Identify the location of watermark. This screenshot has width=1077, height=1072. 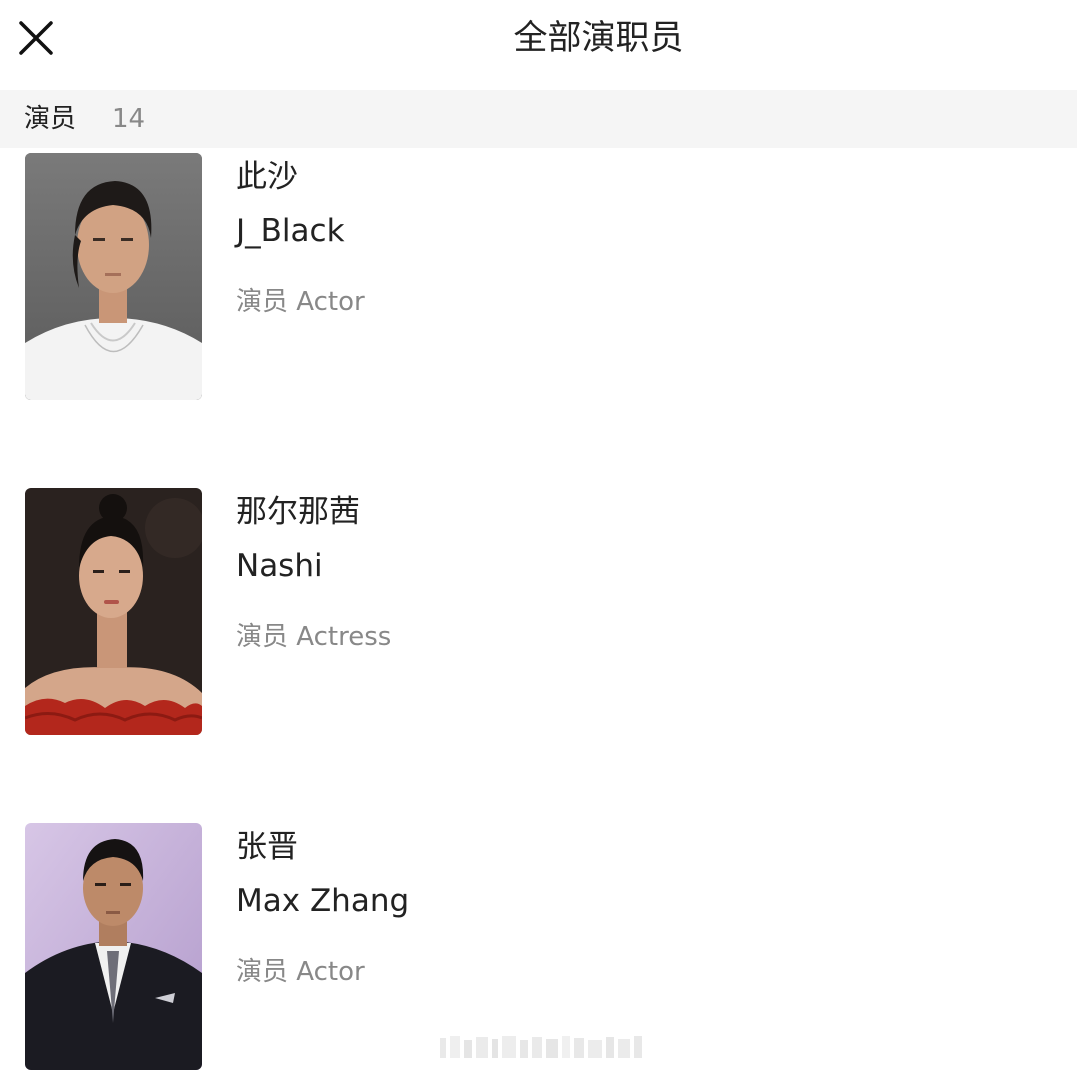
(541, 1047).